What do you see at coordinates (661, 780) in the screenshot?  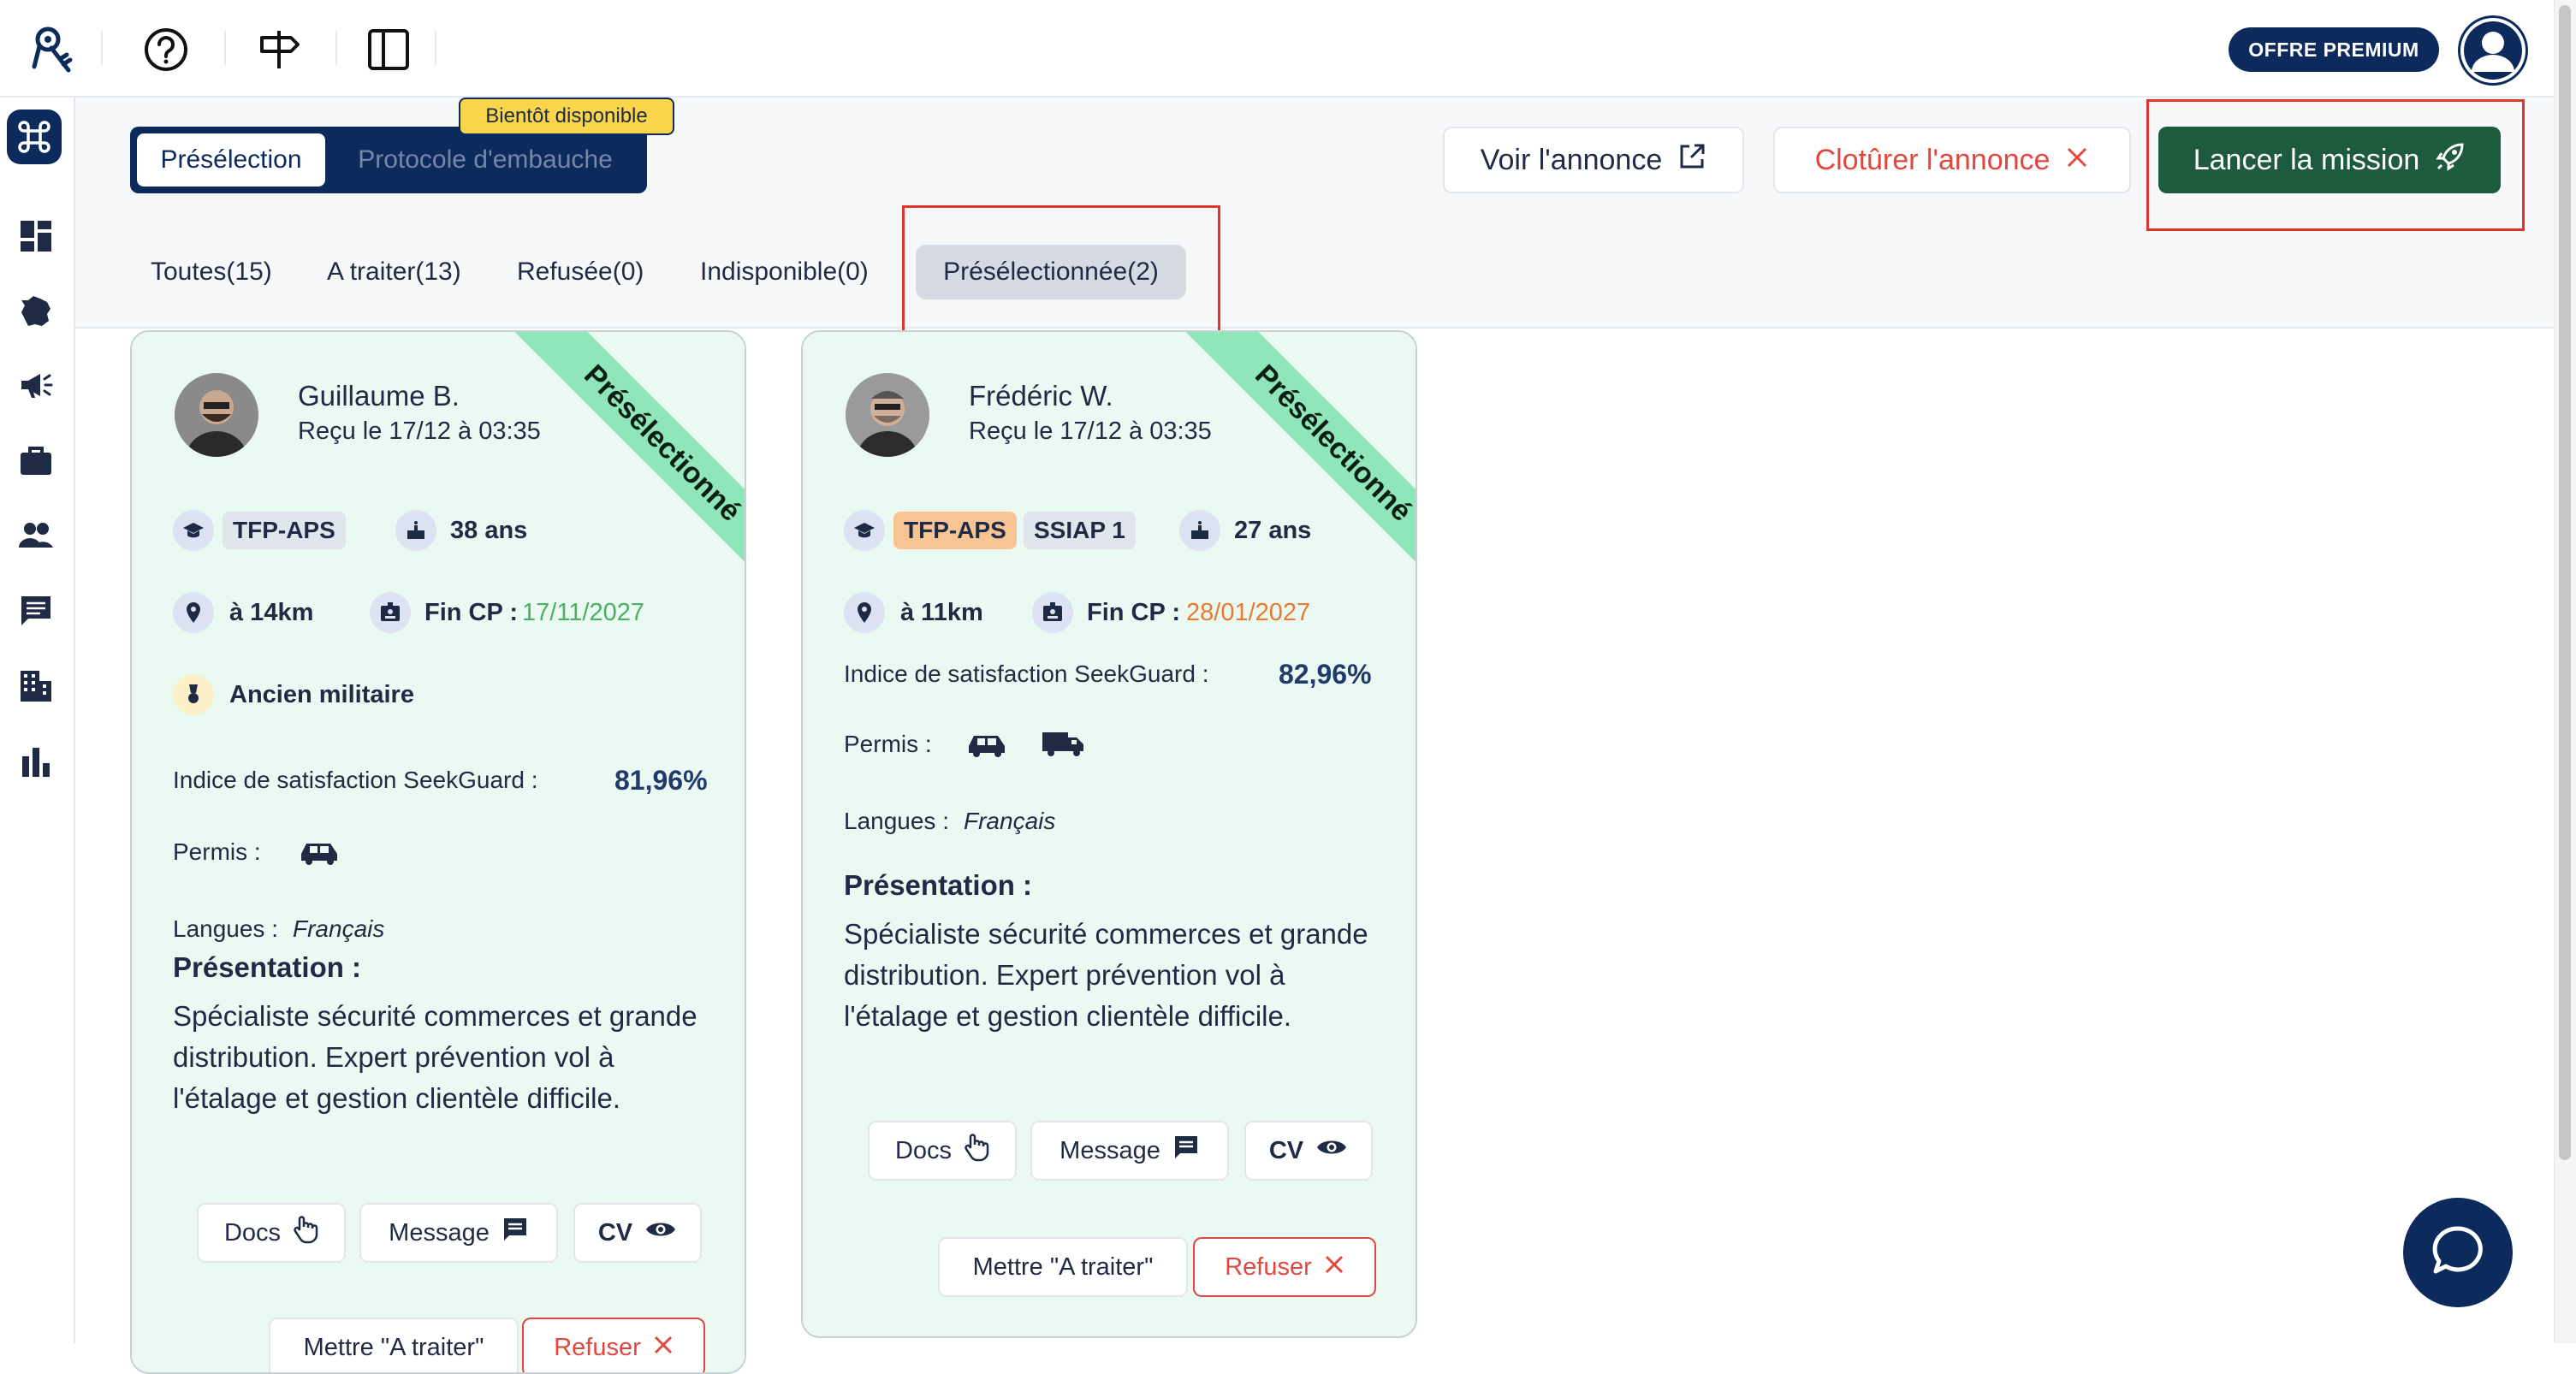 I see `satisfaction-value: 81,96%` at bounding box center [661, 780].